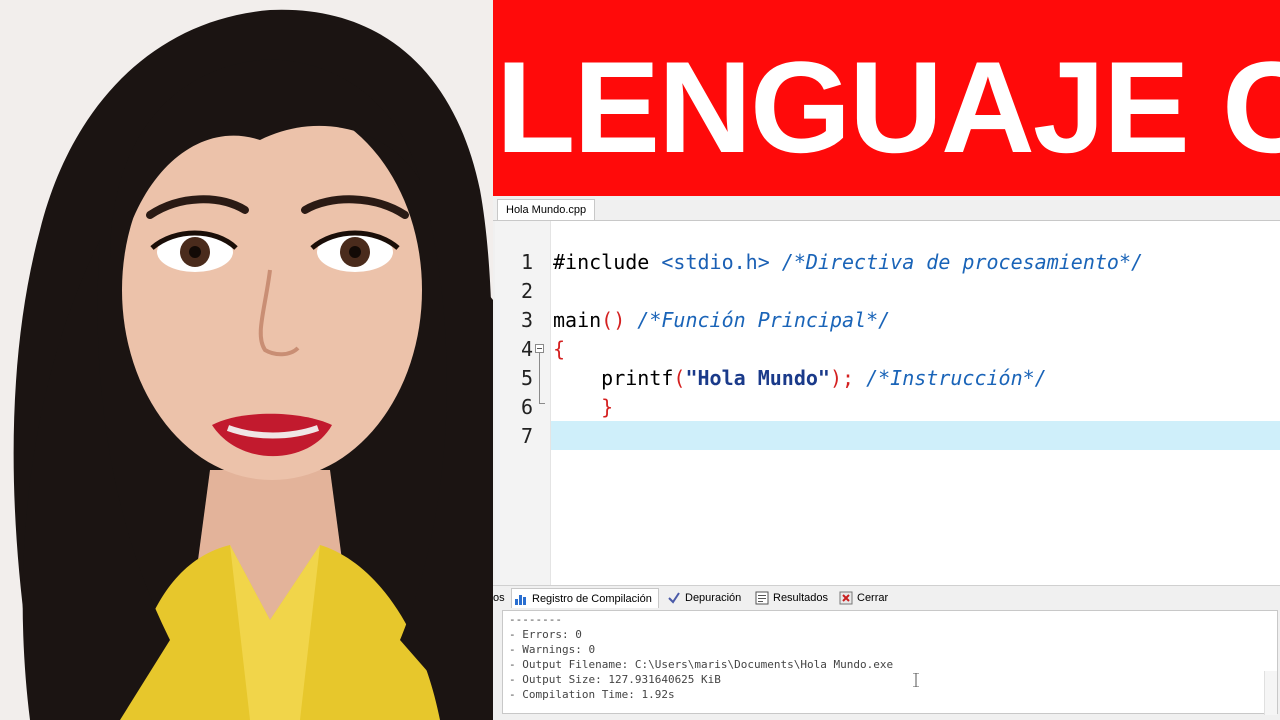 The image size is (1280, 720). What do you see at coordinates (886, 208) in the screenshot?
I see `editor-tab-bar: Hola Mundo.cpp` at bounding box center [886, 208].